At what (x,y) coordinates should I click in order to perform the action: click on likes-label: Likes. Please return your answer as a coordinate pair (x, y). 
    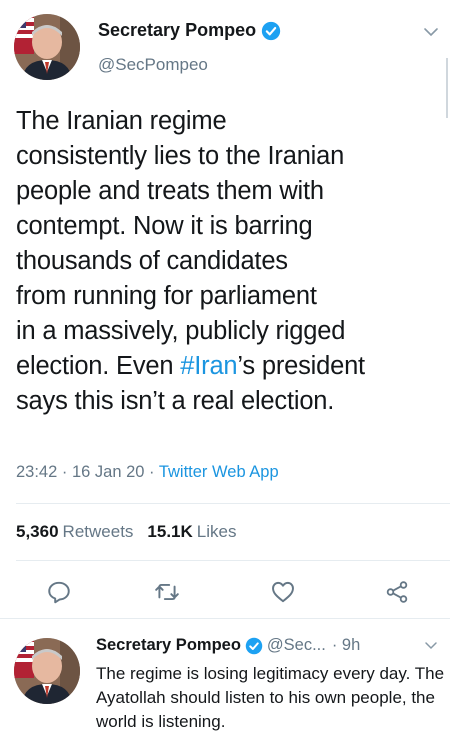
    Looking at the image, I should click on (216, 531).